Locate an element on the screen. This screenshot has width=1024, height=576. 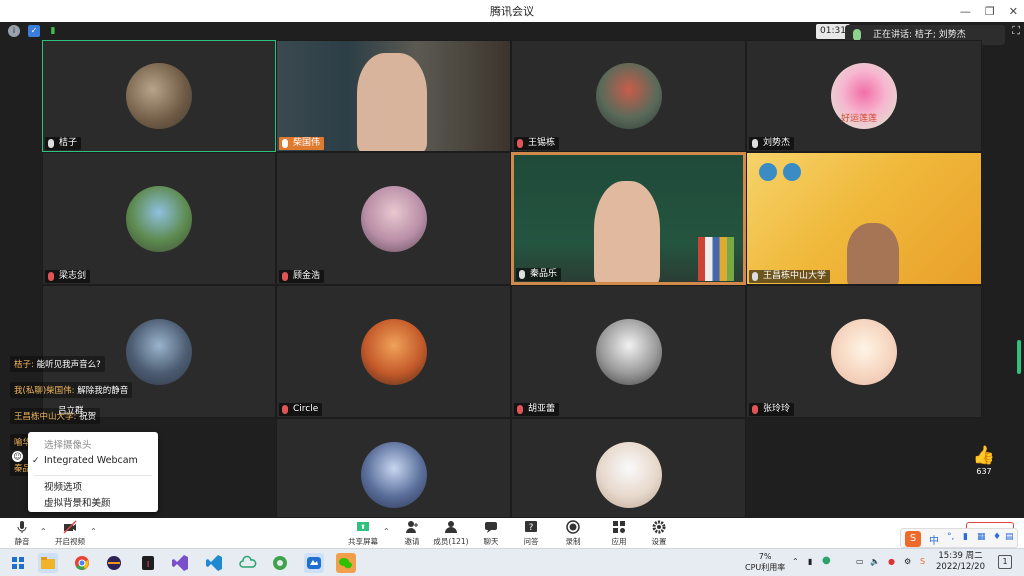
participant-name: 顾金浩 is located at coordinates (302, 276).